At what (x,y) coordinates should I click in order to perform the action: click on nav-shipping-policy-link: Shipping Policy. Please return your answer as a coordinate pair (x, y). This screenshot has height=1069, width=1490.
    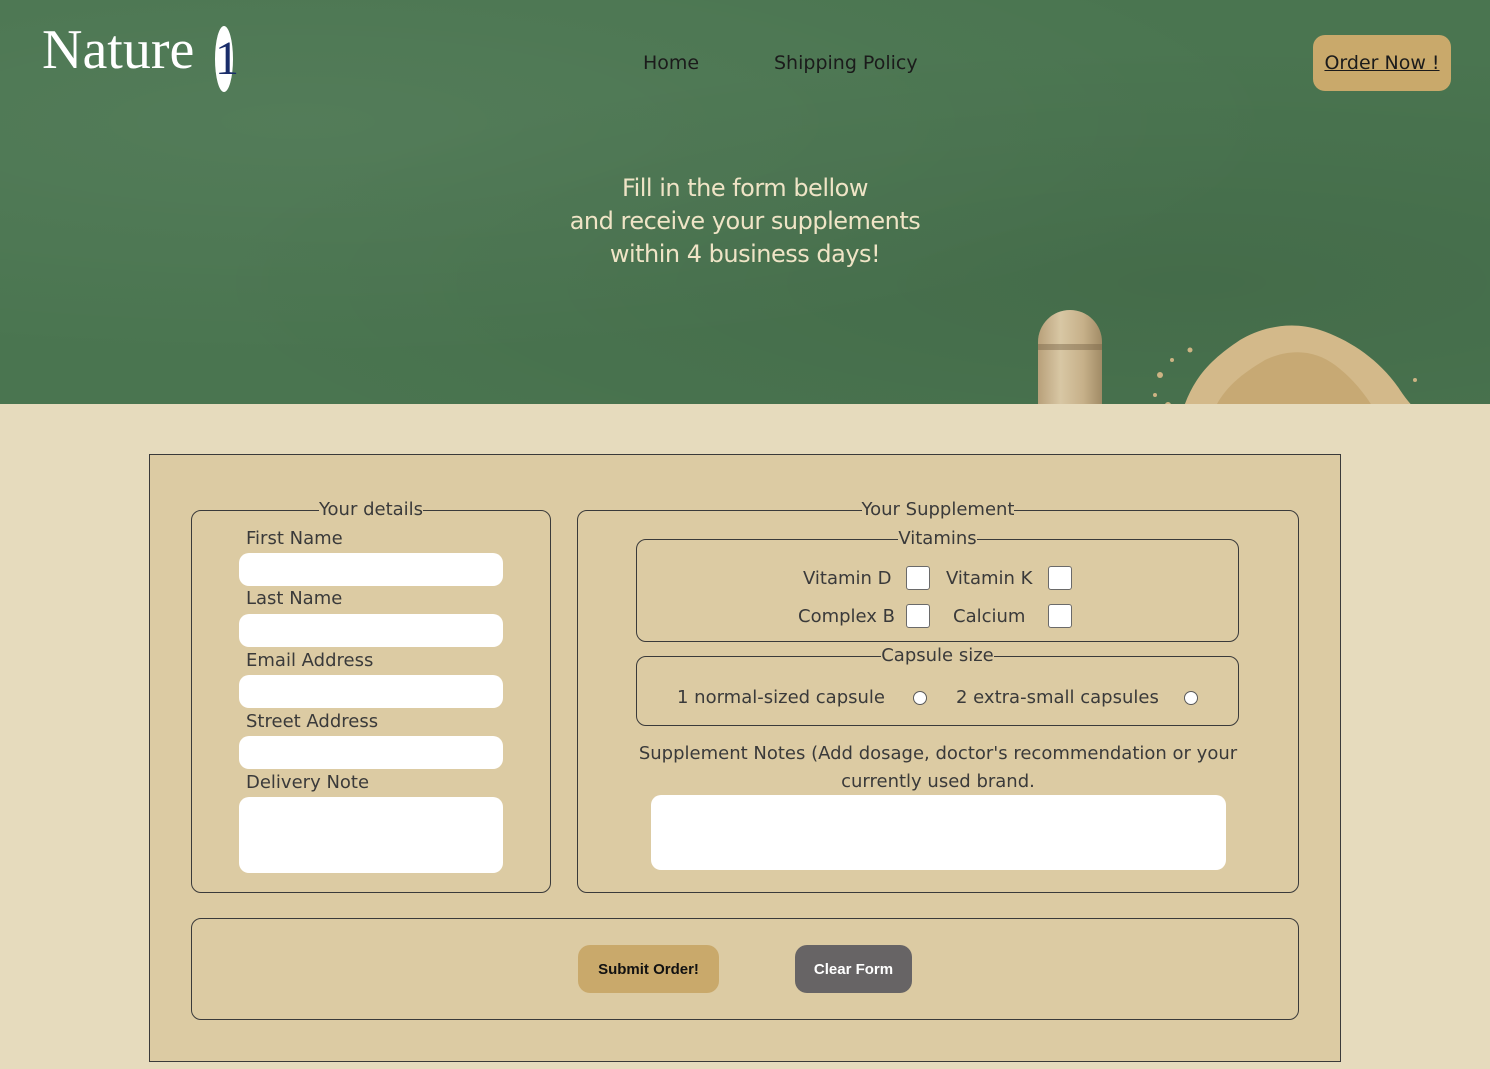
    Looking at the image, I should click on (846, 63).